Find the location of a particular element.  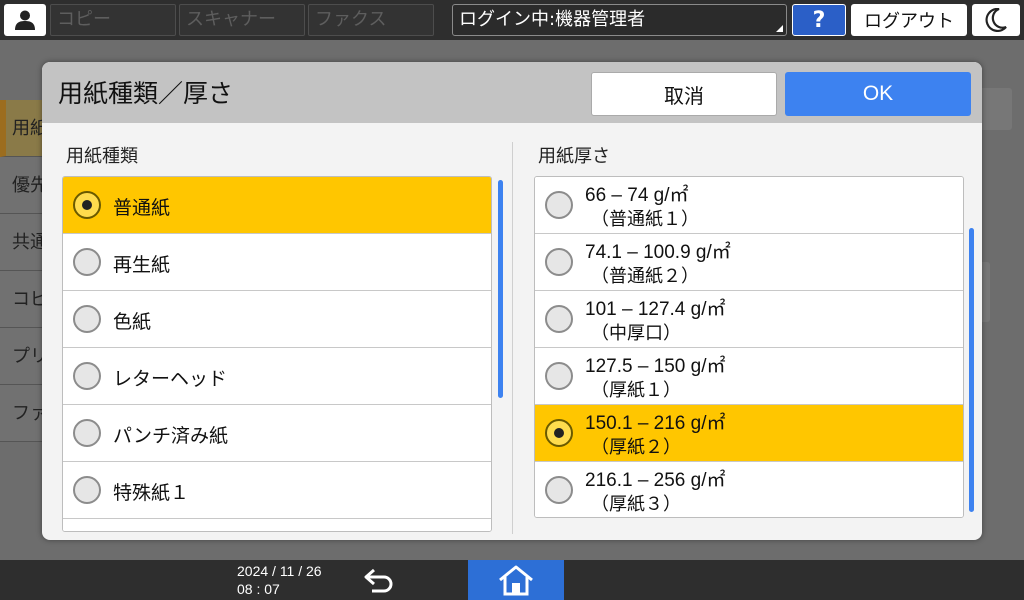

app-copy-button: コピー is located at coordinates (113, 20).